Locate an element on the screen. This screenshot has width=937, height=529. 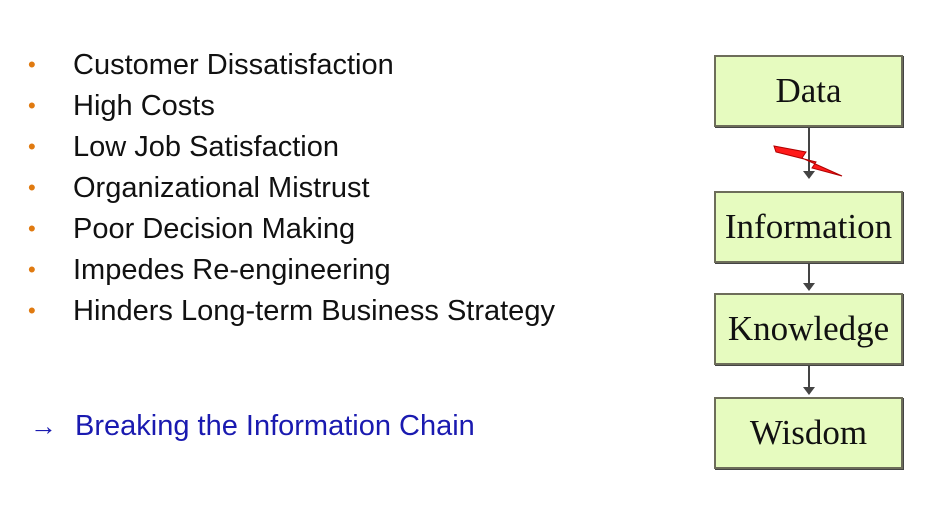
lightning-bolt-icon is located at coordinates (808, 161).